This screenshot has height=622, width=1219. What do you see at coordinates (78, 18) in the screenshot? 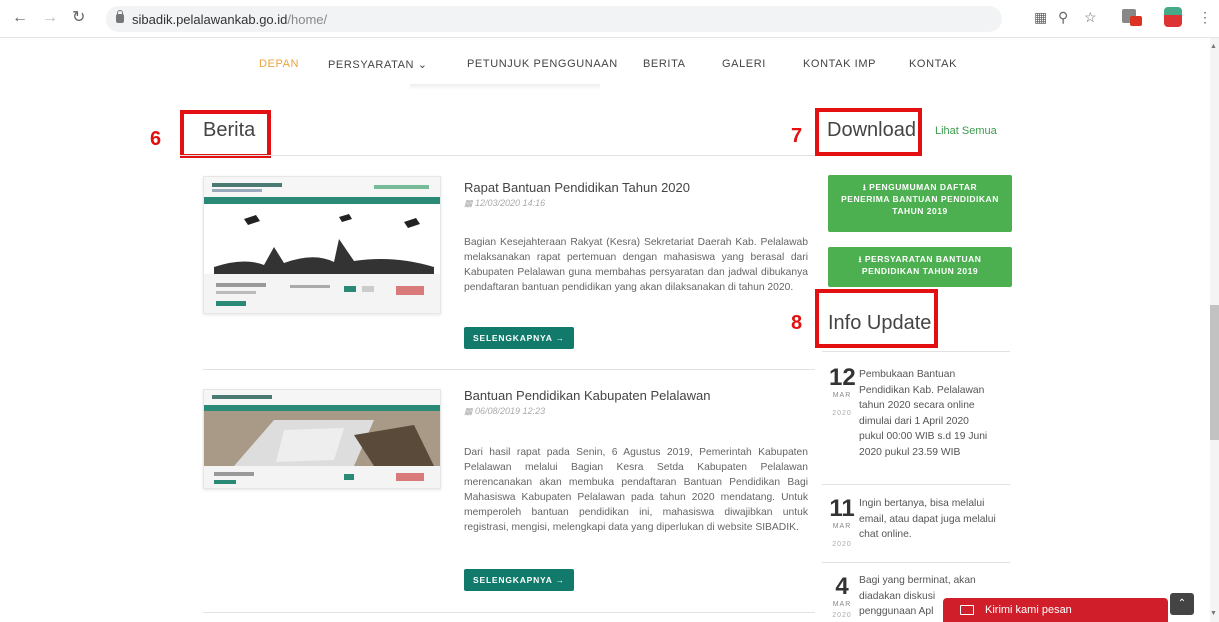
I see `reload-icon: ↻` at bounding box center [78, 18].